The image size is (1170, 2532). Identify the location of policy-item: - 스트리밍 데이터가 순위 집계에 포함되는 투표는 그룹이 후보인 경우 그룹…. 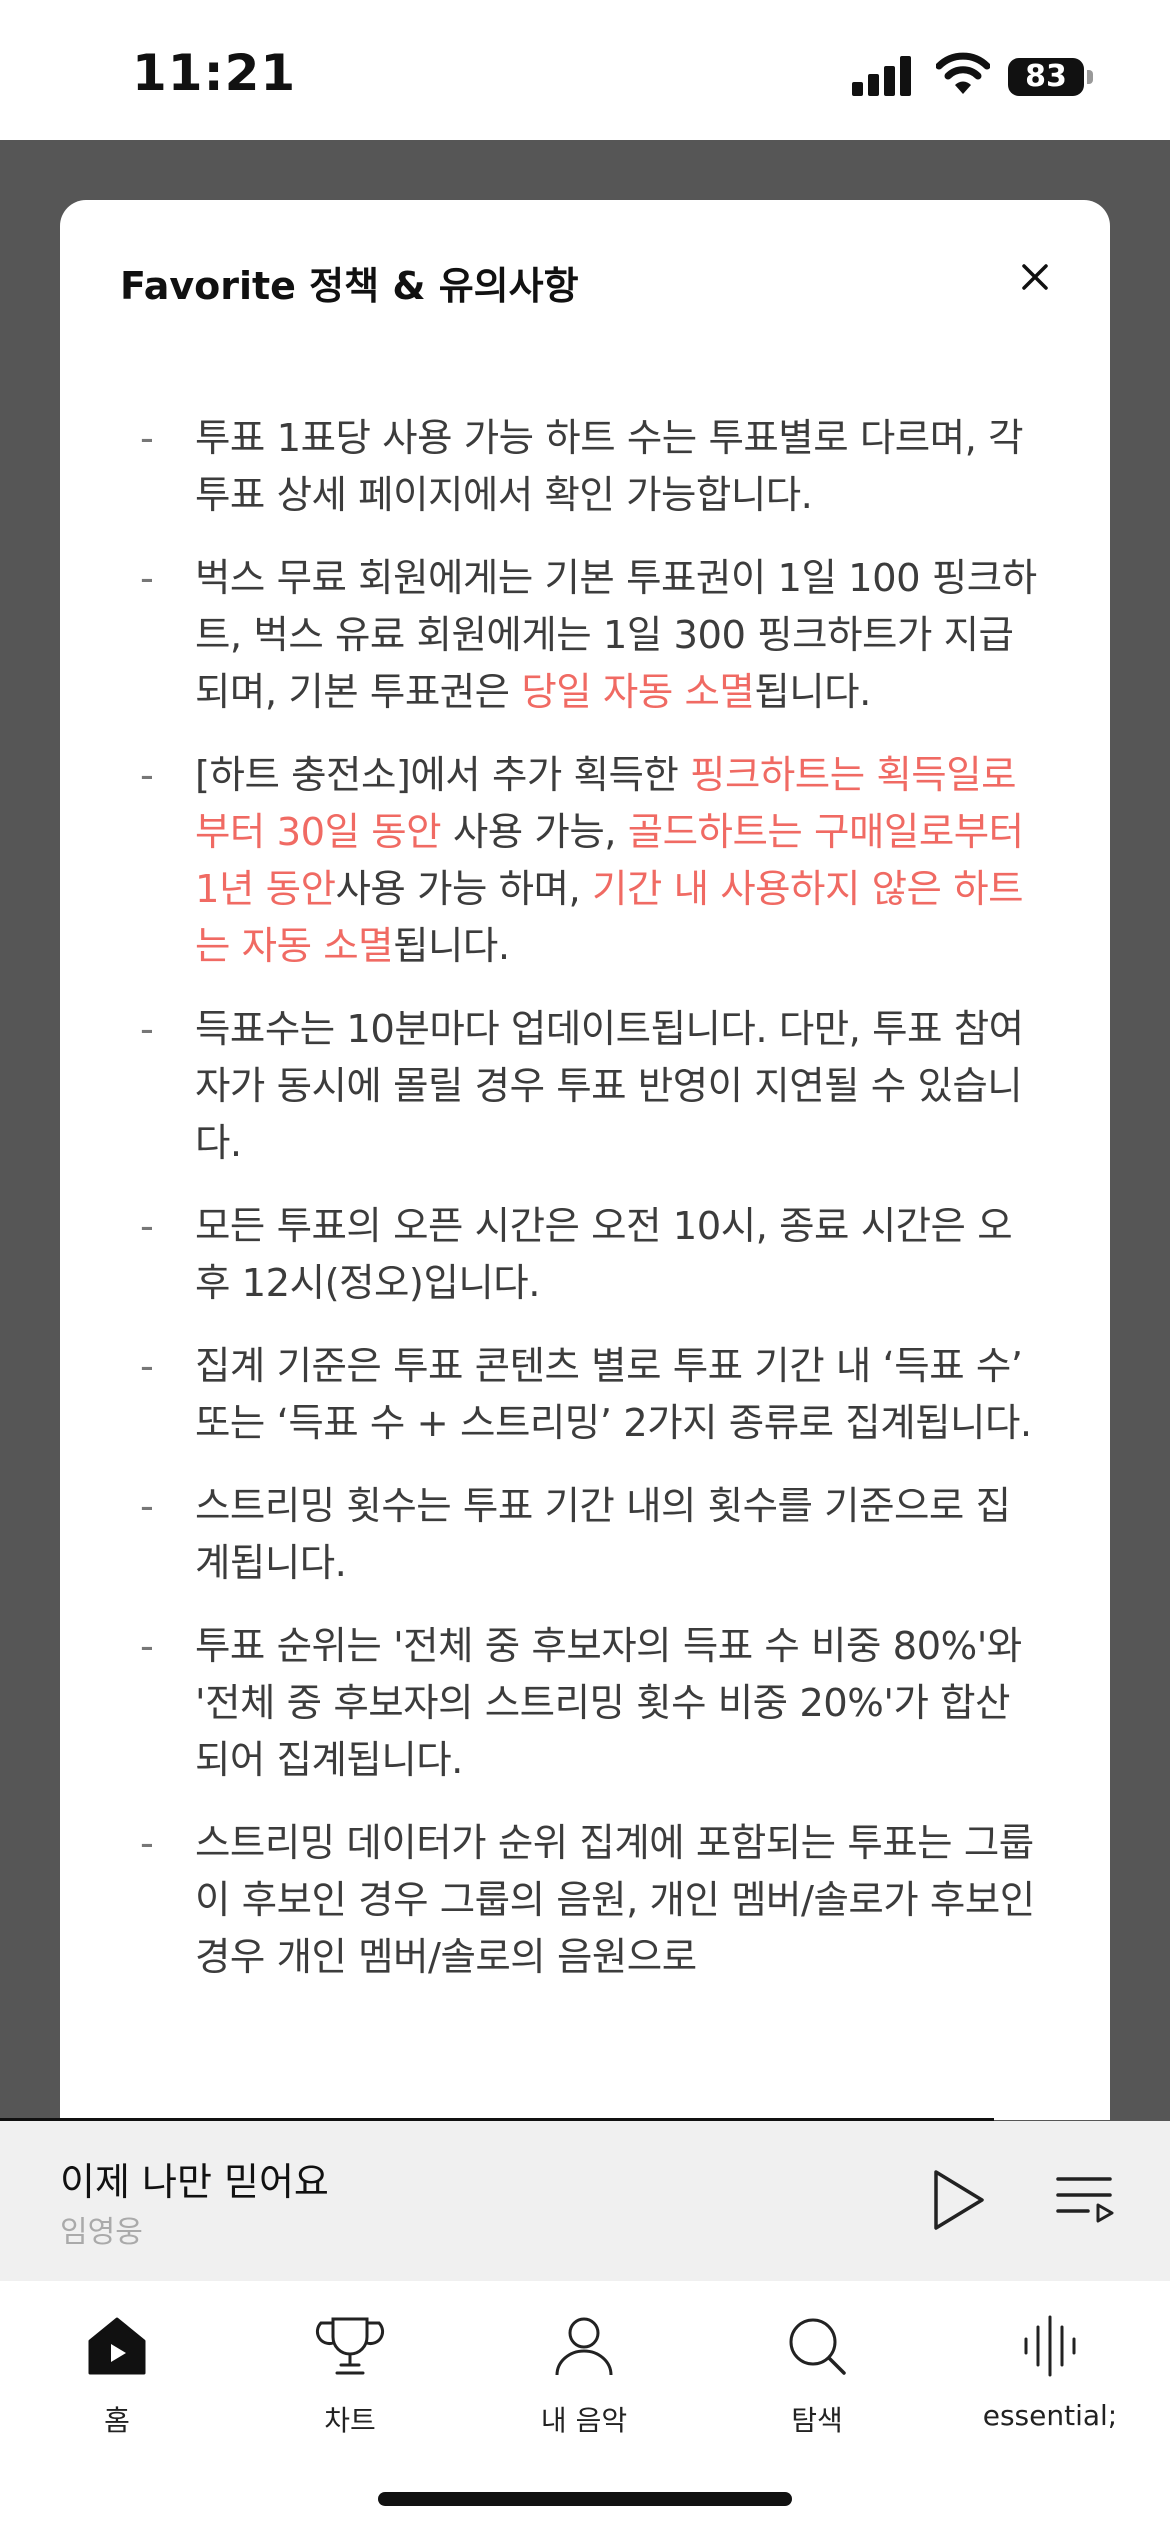
(590, 1900).